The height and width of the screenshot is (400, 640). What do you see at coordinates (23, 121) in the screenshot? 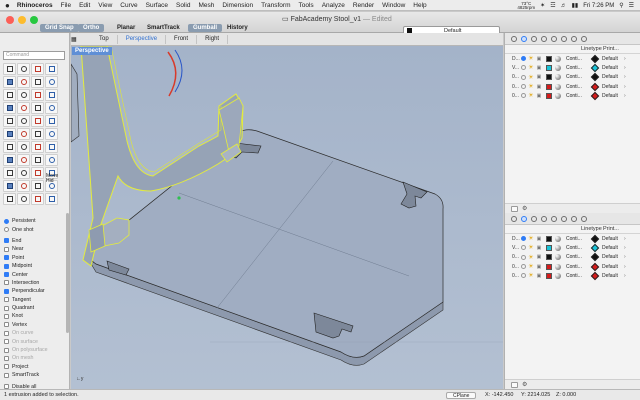
I see `loft-tool-icon` at bounding box center [23, 121].